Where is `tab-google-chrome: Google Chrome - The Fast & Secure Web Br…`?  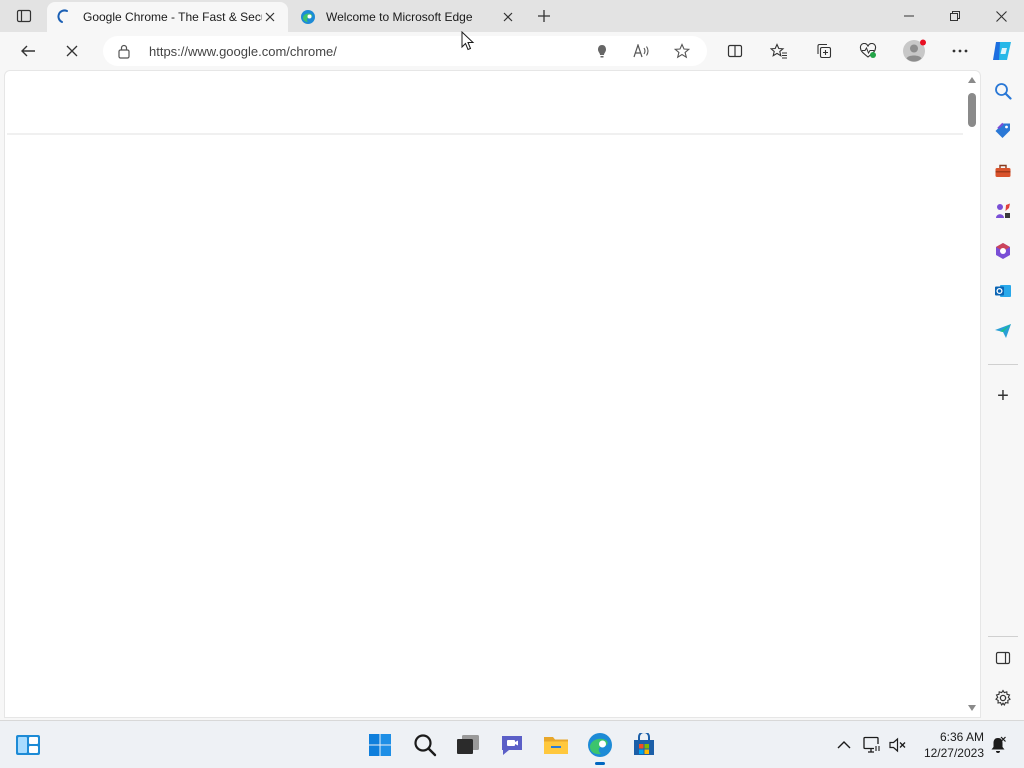
tab-google-chrome: Google Chrome - The Fast & Secure Web Br… is located at coordinates (167, 17).